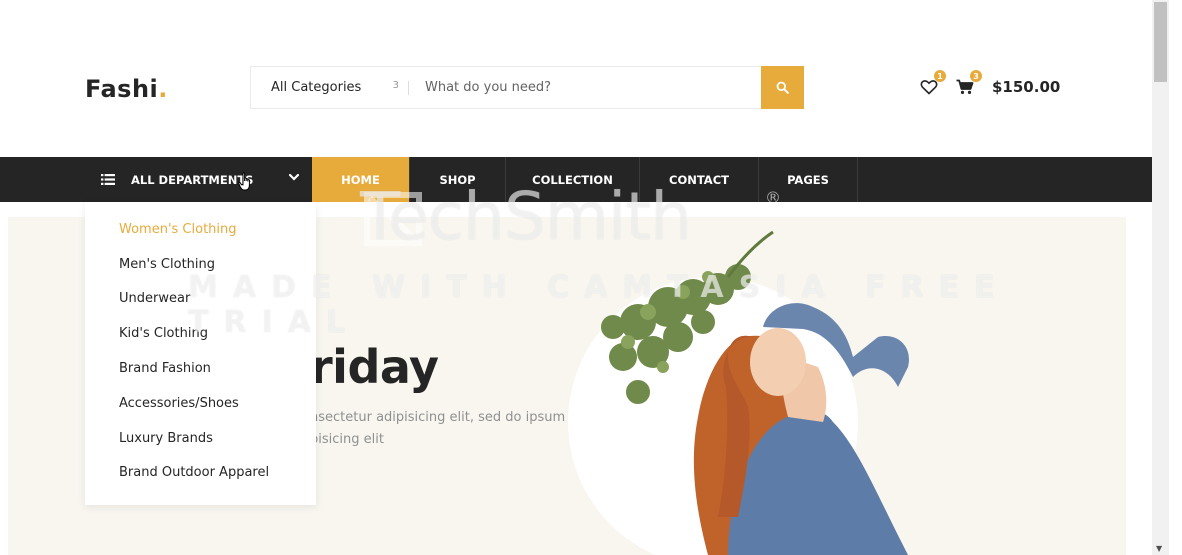 The width and height of the screenshot is (1182, 555). Describe the element at coordinates (108, 179) in the screenshot. I see `menu-icon` at that location.